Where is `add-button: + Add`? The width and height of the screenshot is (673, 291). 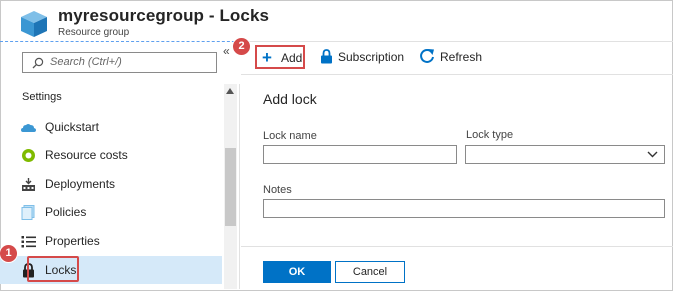 add-button: + Add is located at coordinates (280, 57).